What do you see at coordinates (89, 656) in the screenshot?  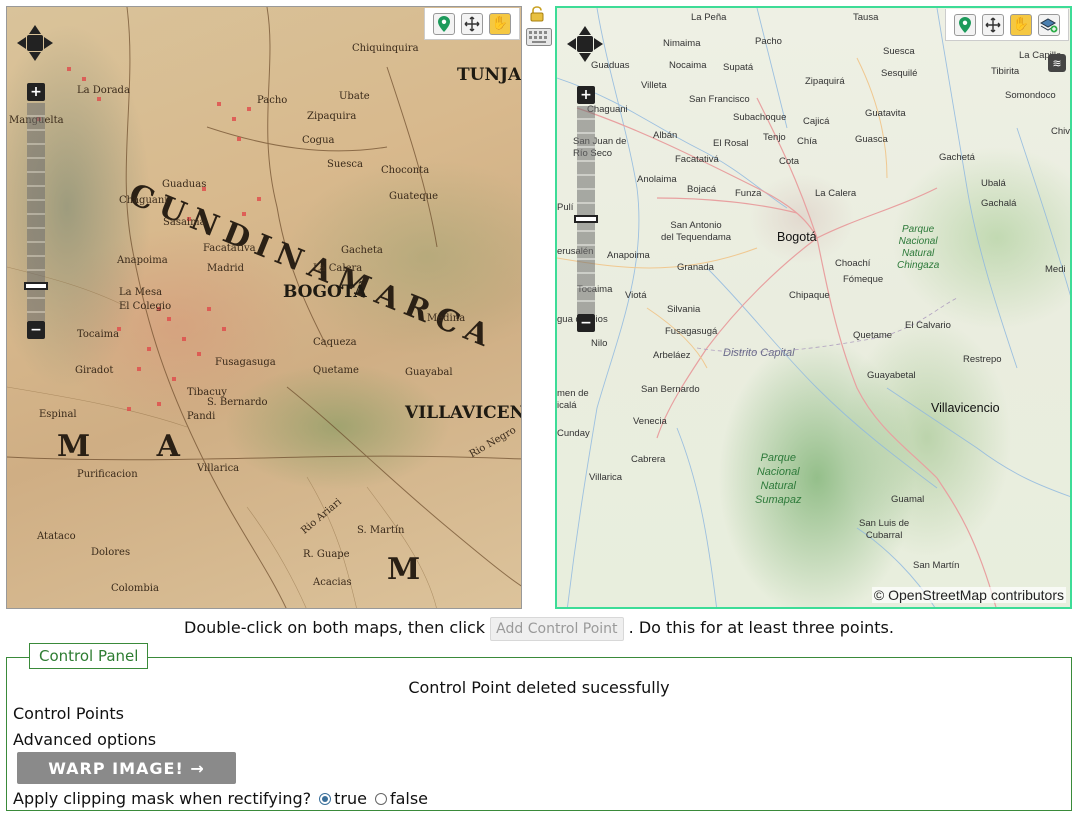 I see `control-panel-legend: Control Panel` at bounding box center [89, 656].